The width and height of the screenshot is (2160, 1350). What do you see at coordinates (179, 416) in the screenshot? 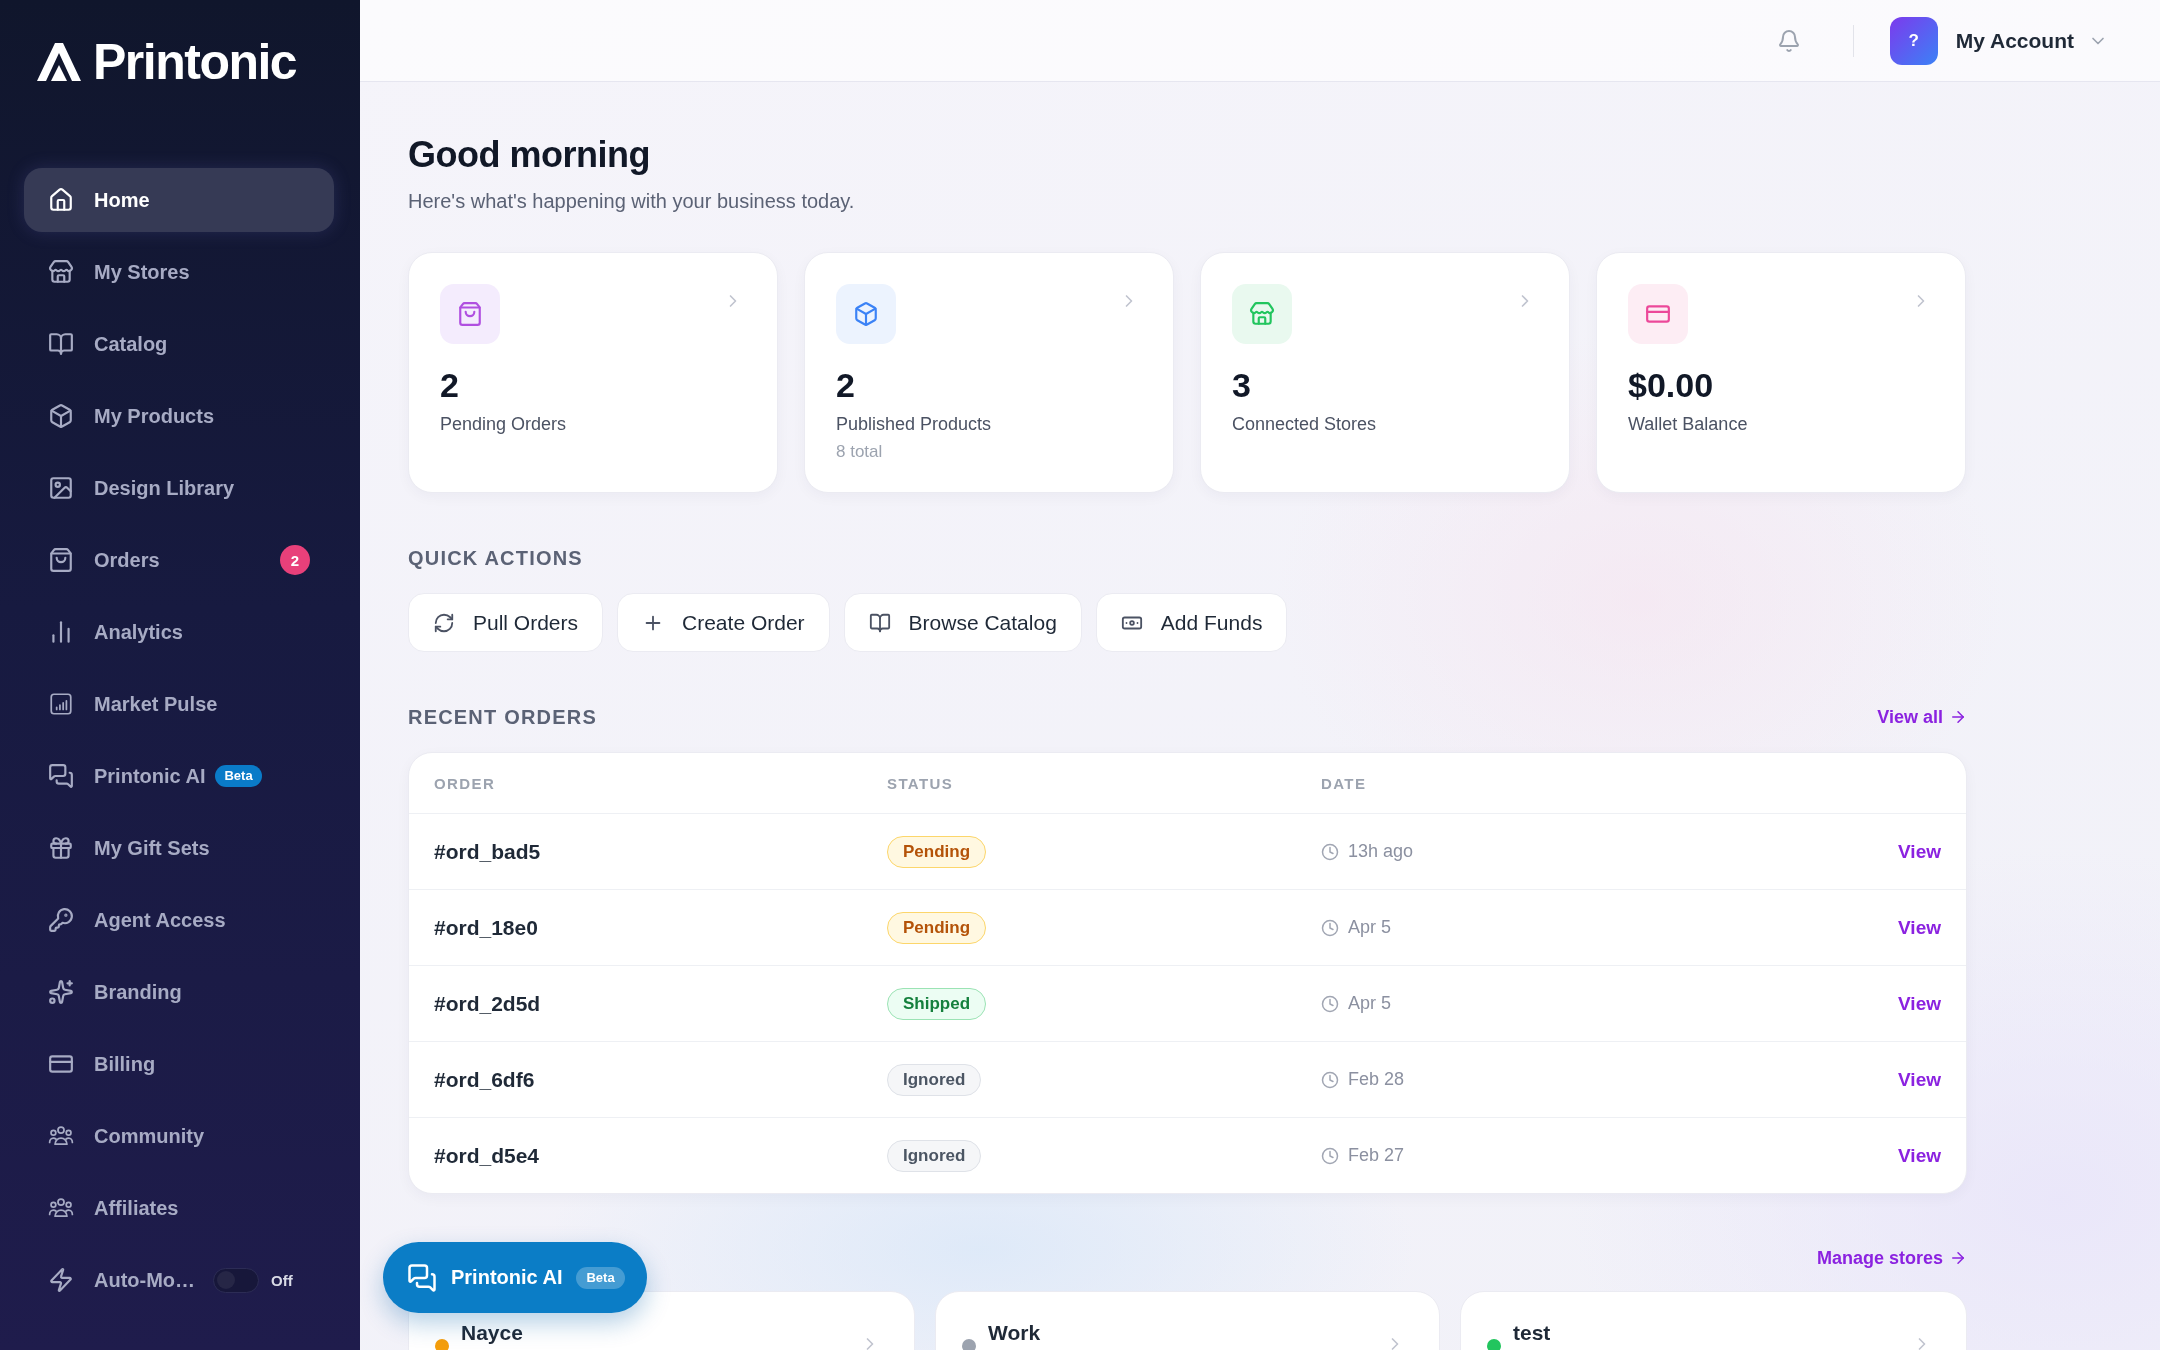
I see `nav-item: My Products` at bounding box center [179, 416].